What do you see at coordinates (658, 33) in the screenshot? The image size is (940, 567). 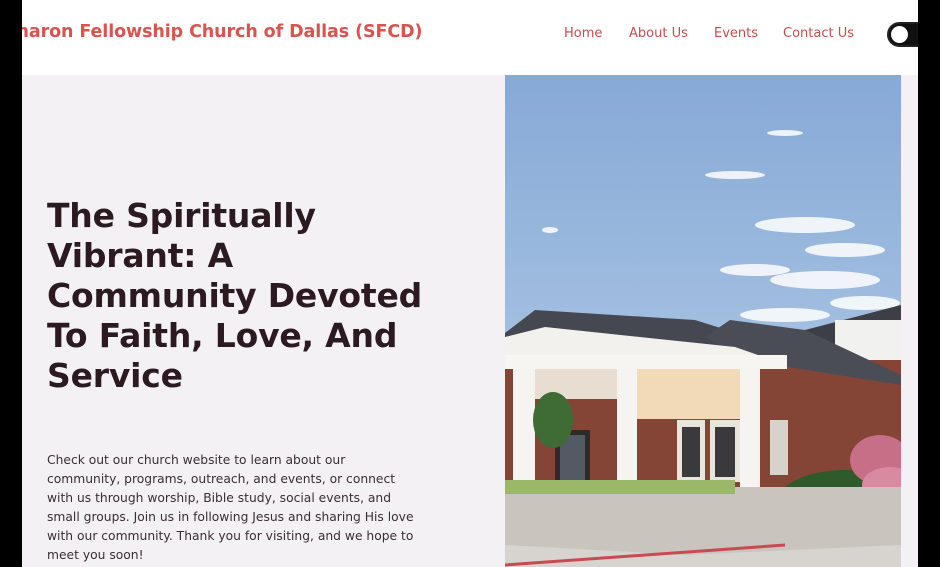 I see `nav-about-us: About Us` at bounding box center [658, 33].